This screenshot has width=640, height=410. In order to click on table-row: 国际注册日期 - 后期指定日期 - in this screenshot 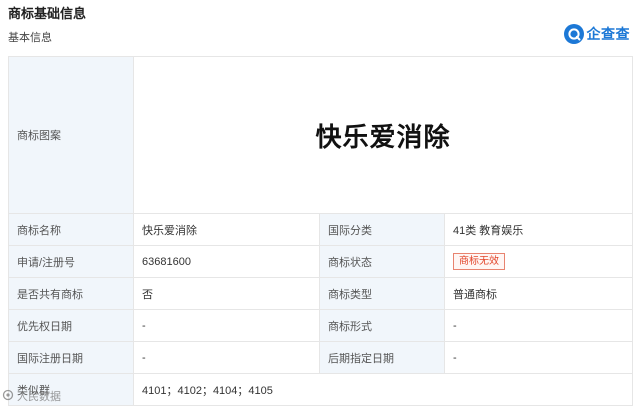, I will do `click(320, 357)`.